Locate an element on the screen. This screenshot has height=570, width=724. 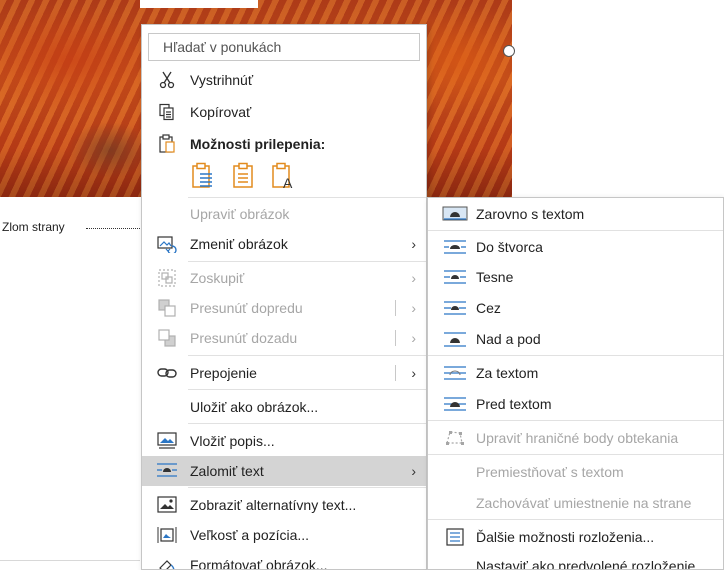
submenu-item-label: Premiestňovať s textom is located at coordinates (550, 472).